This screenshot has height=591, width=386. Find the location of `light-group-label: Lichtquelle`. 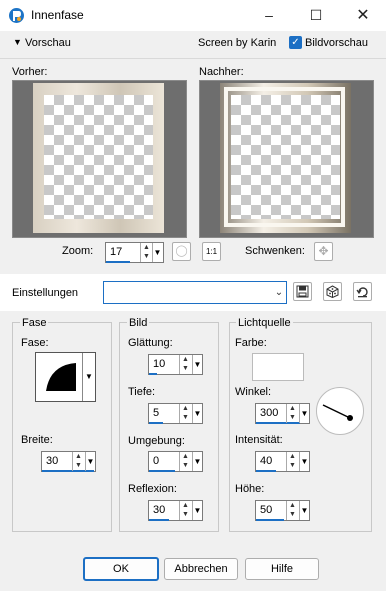

light-group-label: Lichtquelle is located at coordinates (264, 323).